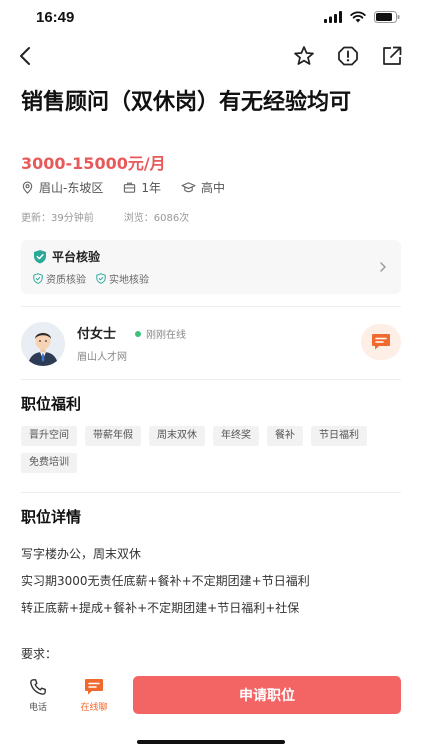  What do you see at coordinates (49, 436) in the screenshot?
I see `benefit-tag: 晋升空间` at bounding box center [49, 436].